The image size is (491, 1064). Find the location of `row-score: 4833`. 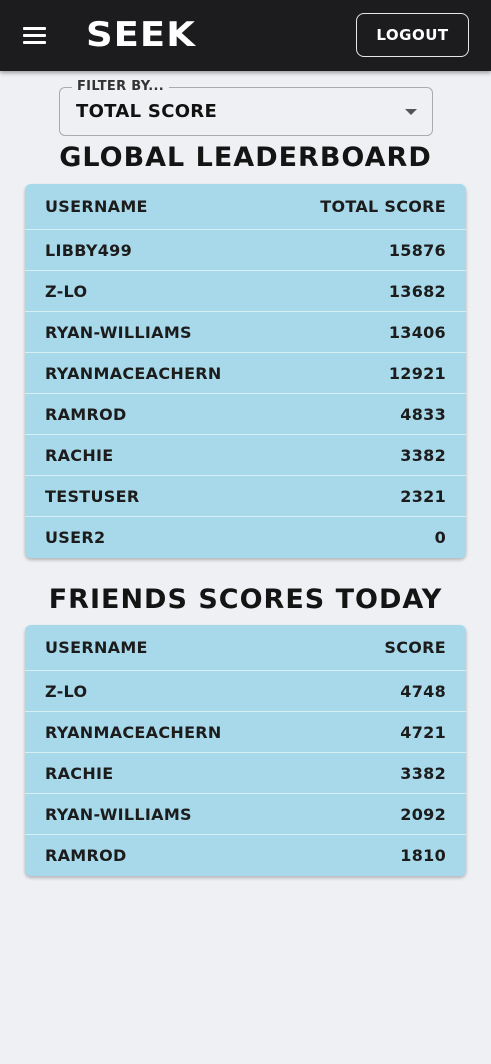

row-score: 4833 is located at coordinates (423, 414).